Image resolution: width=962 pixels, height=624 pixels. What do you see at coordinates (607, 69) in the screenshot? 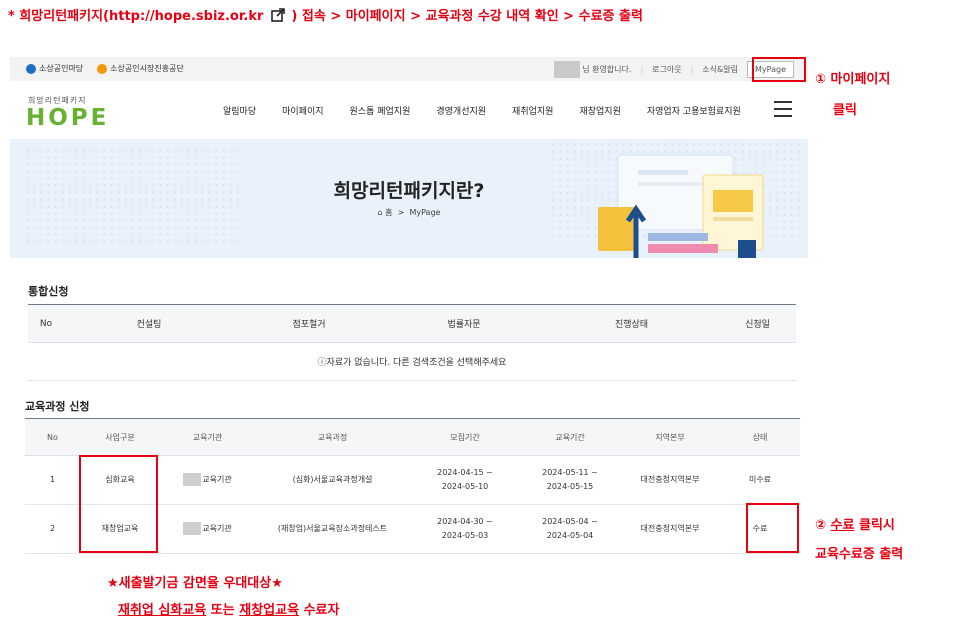
I see `welcome-text: 님 환영합니다.` at bounding box center [607, 69].